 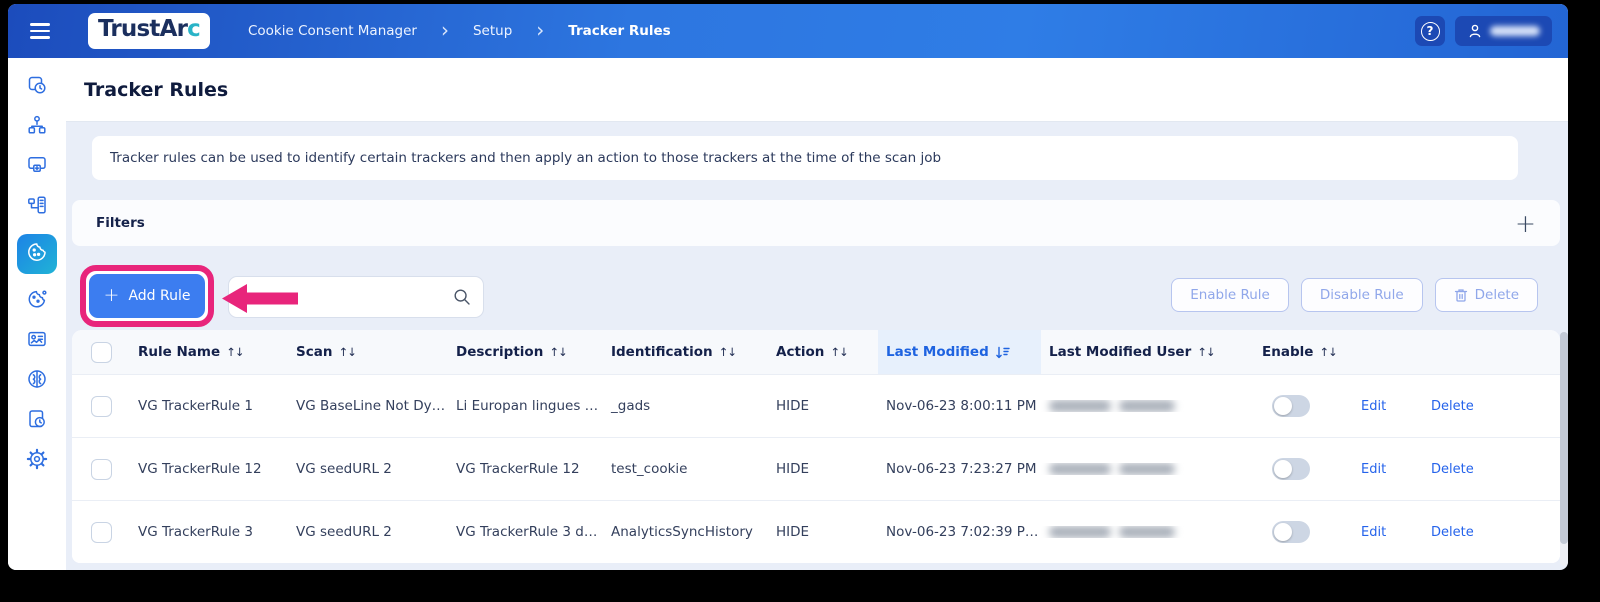 What do you see at coordinates (518, 469) in the screenshot?
I see `description-cell: VG TrackerRule 12` at bounding box center [518, 469].